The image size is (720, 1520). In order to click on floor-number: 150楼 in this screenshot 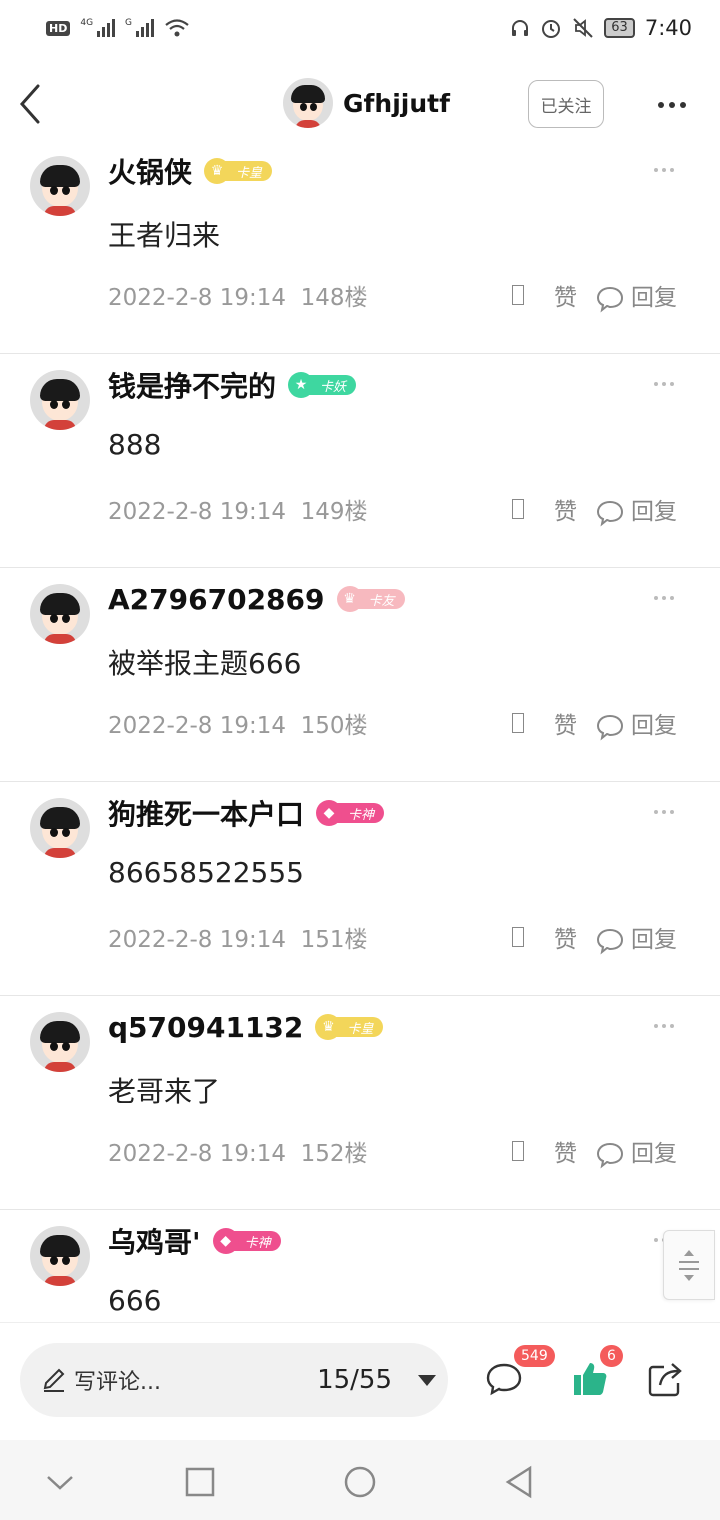, I will do `click(334, 726)`.